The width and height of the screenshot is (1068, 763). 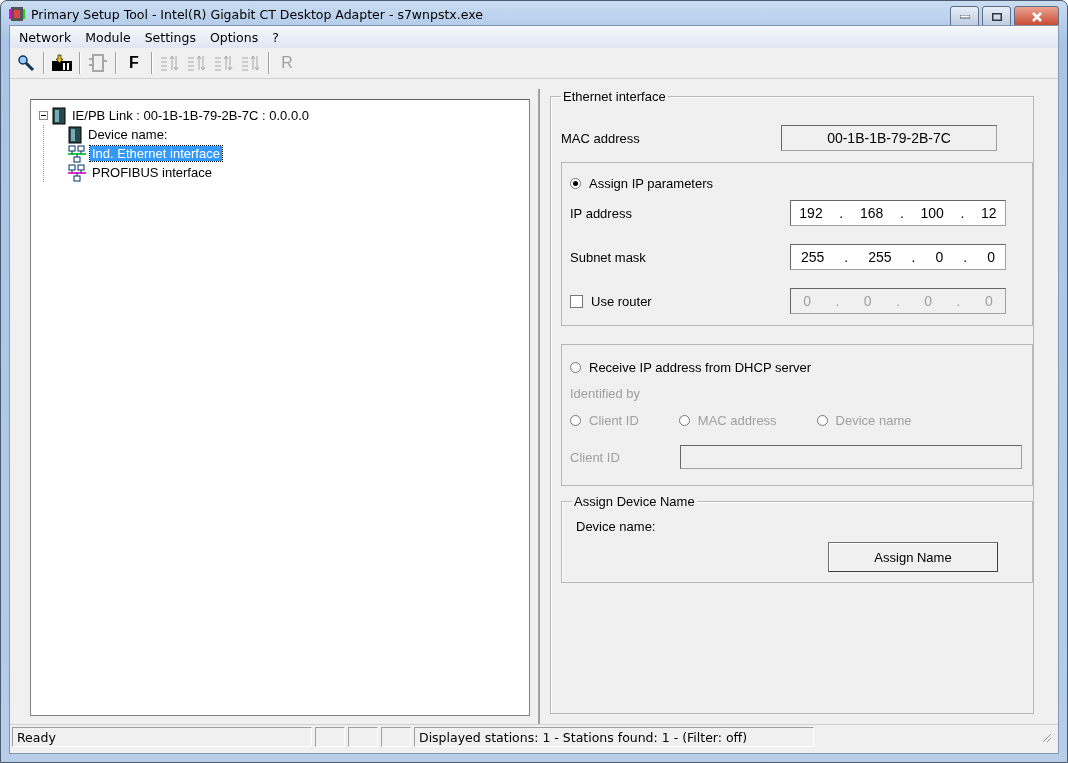 What do you see at coordinates (62, 63) in the screenshot?
I see `station-arrow-icon` at bounding box center [62, 63].